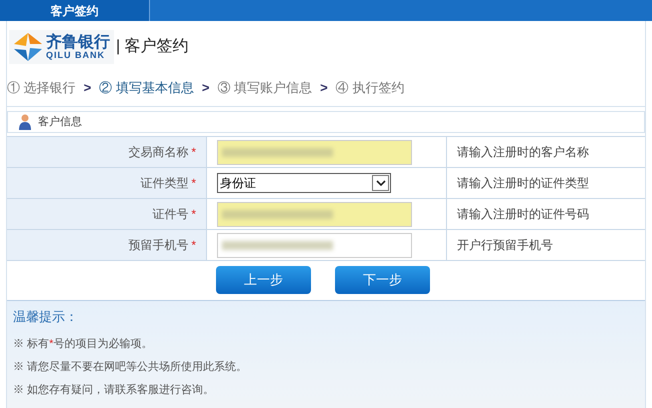 The width and height of the screenshot is (652, 408). Describe the element at coordinates (46, 317) in the screenshot. I see `tips-title: 温馨提示：` at that location.